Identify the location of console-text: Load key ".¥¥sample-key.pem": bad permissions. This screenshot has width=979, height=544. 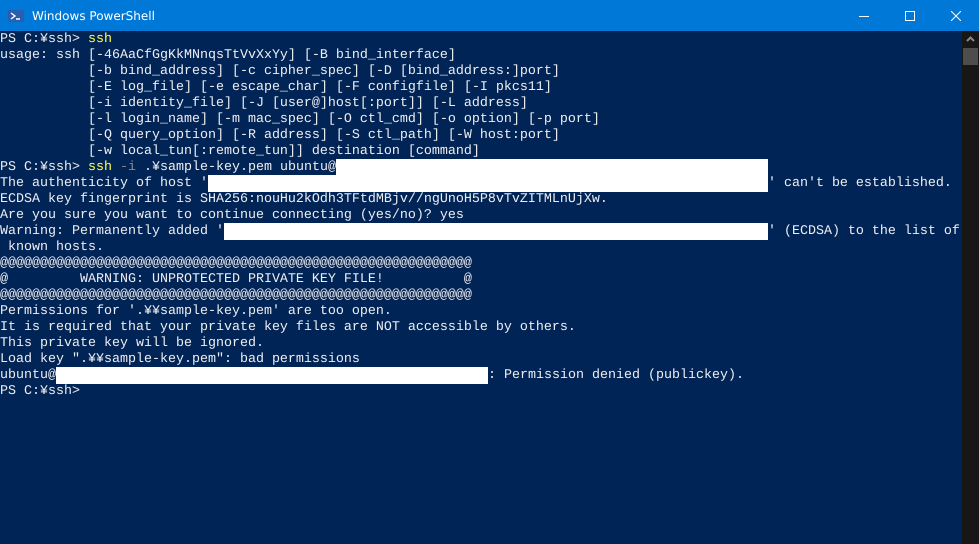
(180, 360).